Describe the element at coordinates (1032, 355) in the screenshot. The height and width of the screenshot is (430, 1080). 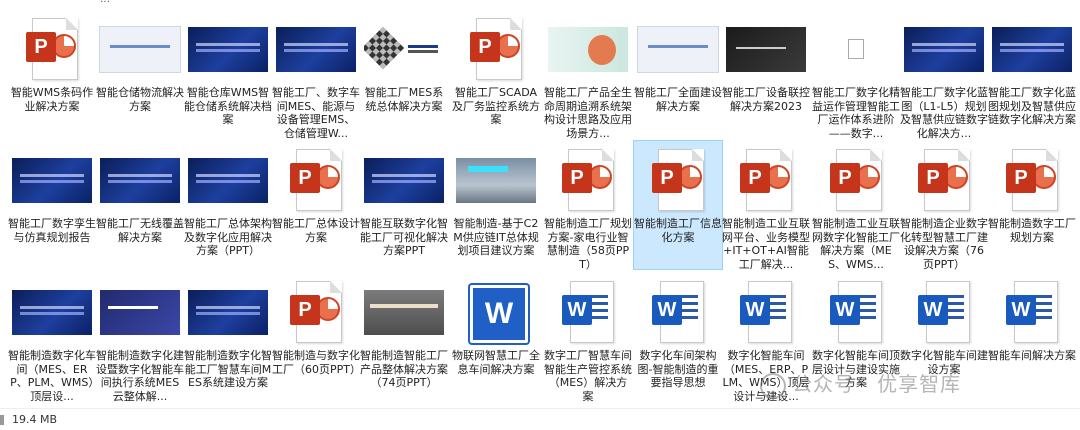
I see `file-name: 智能车间解决方案` at that location.